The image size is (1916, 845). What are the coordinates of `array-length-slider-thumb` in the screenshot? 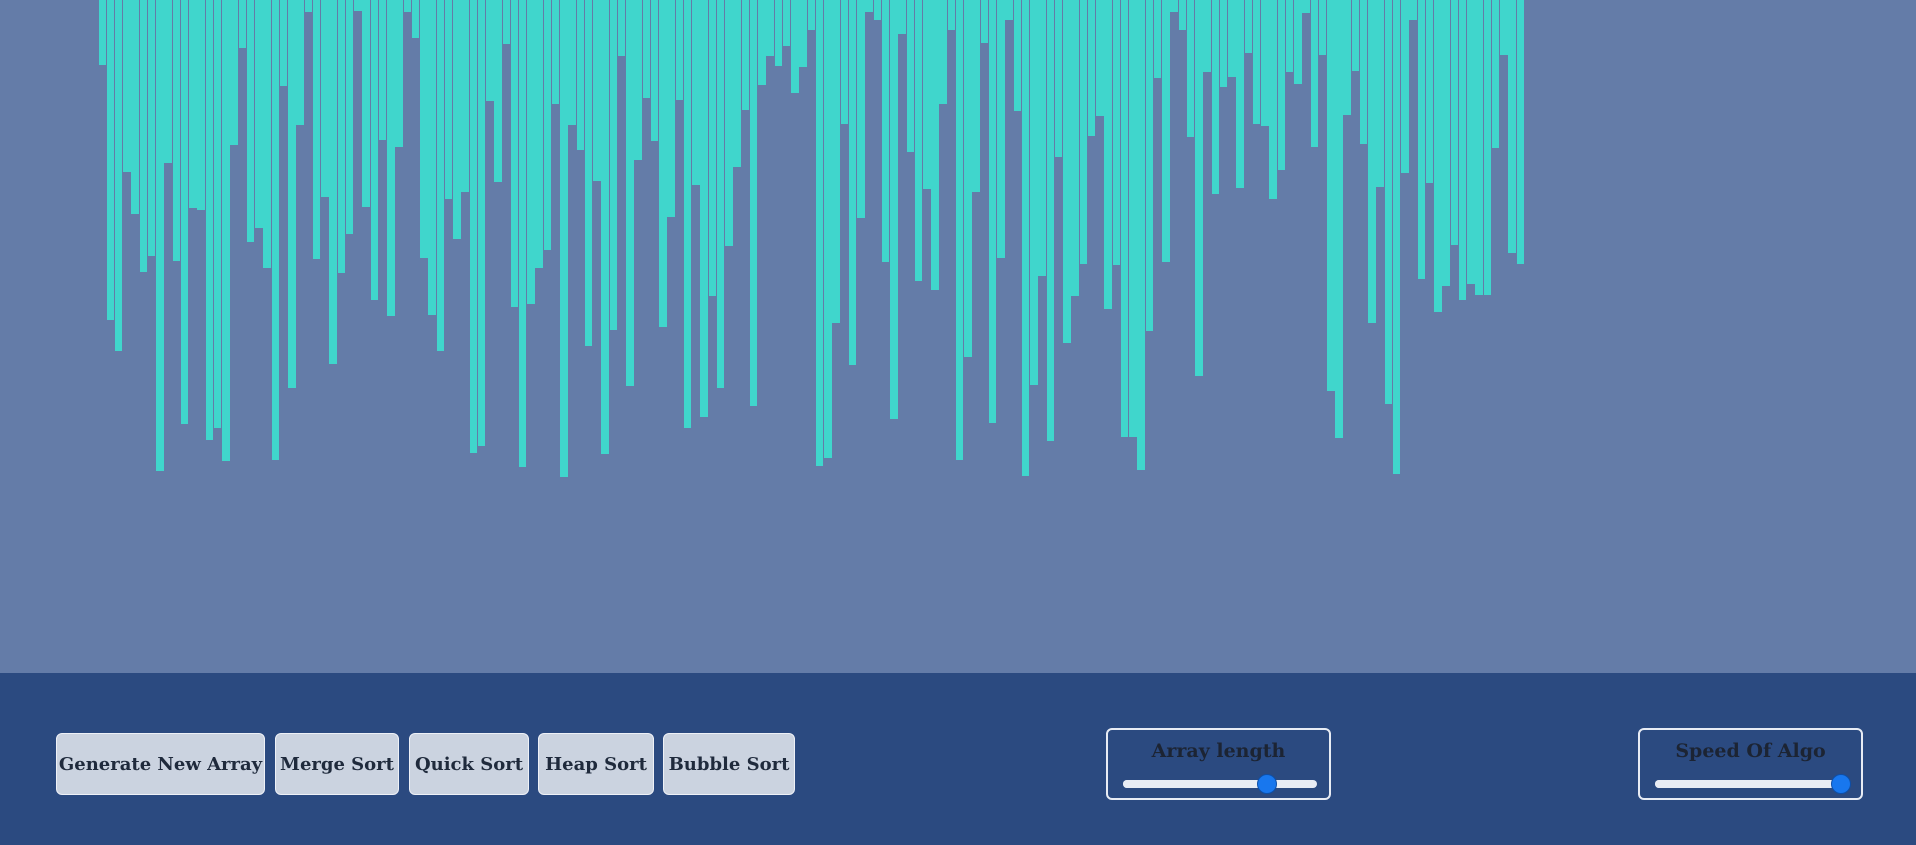 It's located at (1266, 784).